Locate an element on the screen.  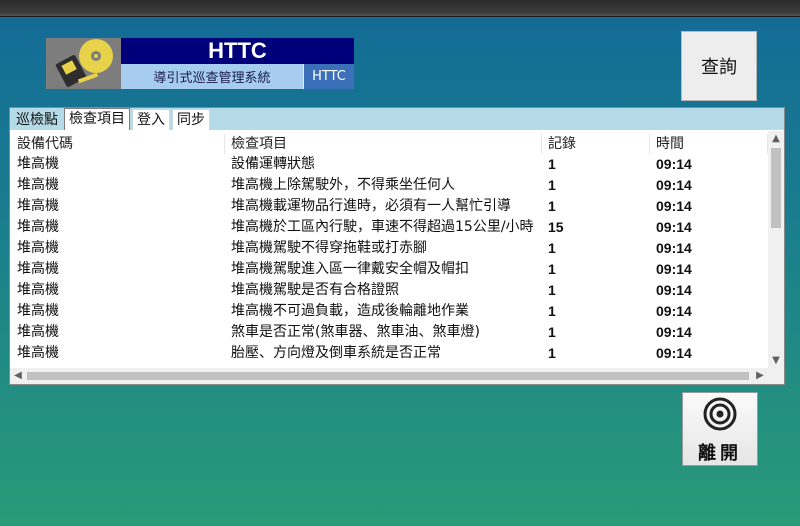
grid-header-row: 設備代碼 檢查項目 記錄 時間 is located at coordinates (389, 144).